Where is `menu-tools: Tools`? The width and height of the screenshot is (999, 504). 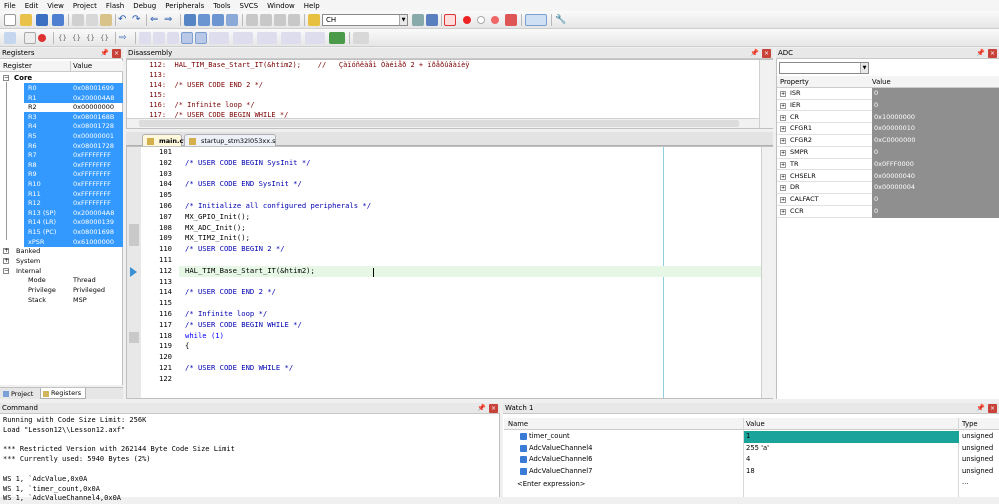 menu-tools: Tools is located at coordinates (221, 6).